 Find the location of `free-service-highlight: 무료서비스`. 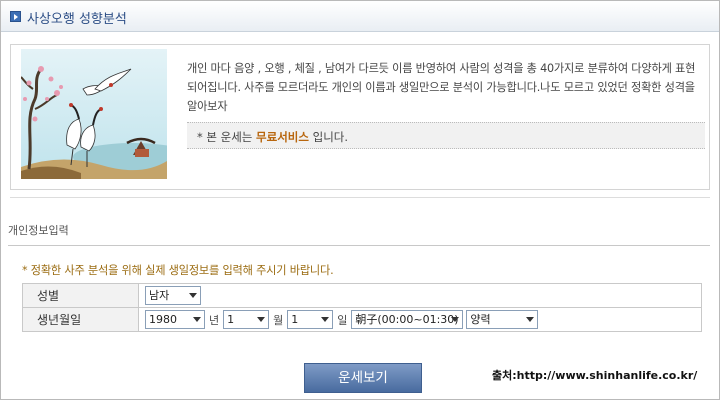

free-service-highlight: 무료서비스 is located at coordinates (282, 137).